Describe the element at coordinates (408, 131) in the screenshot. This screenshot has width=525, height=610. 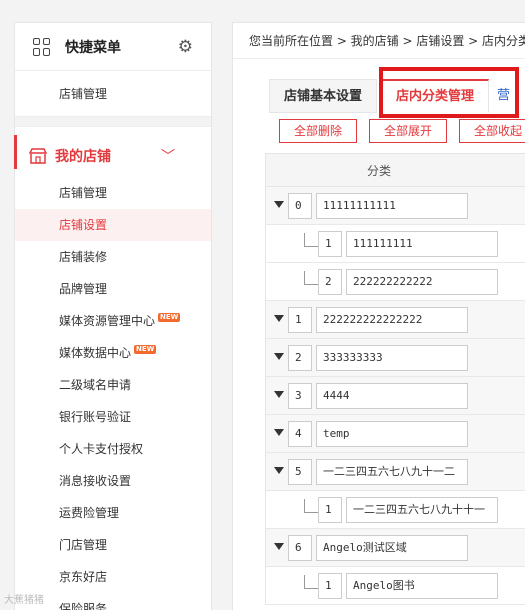
I see `expand-all-button: 全部展开` at that location.